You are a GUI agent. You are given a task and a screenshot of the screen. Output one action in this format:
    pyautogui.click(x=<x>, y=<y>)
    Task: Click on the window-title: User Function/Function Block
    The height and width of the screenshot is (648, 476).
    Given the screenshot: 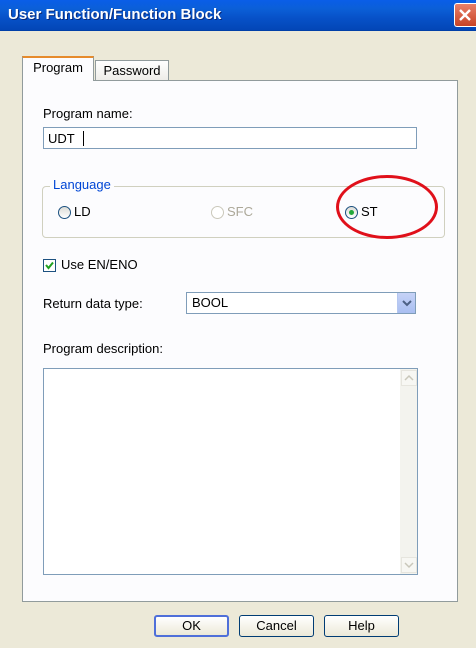 What is the action you would take?
    pyautogui.click(x=115, y=14)
    